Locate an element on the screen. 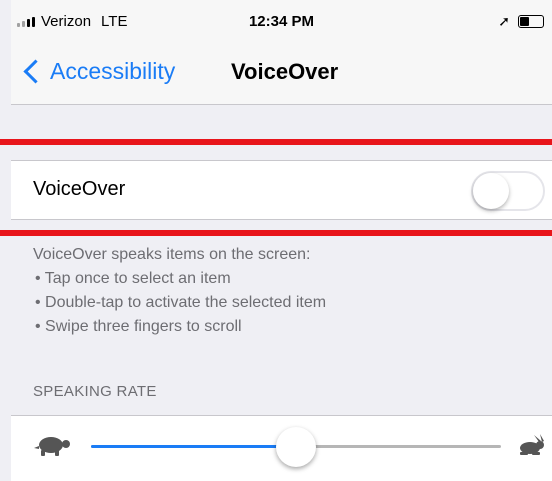 This screenshot has height=481, width=552. navigation-bar: Accessibility VoiceOver is located at coordinates (281, 74).